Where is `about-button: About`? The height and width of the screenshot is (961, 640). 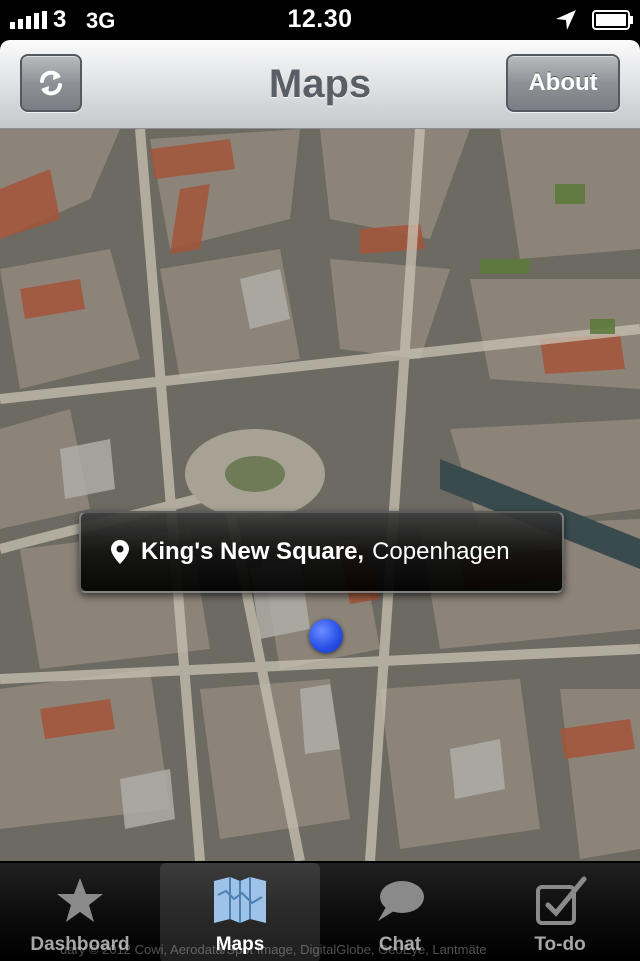
about-button: About is located at coordinates (563, 83).